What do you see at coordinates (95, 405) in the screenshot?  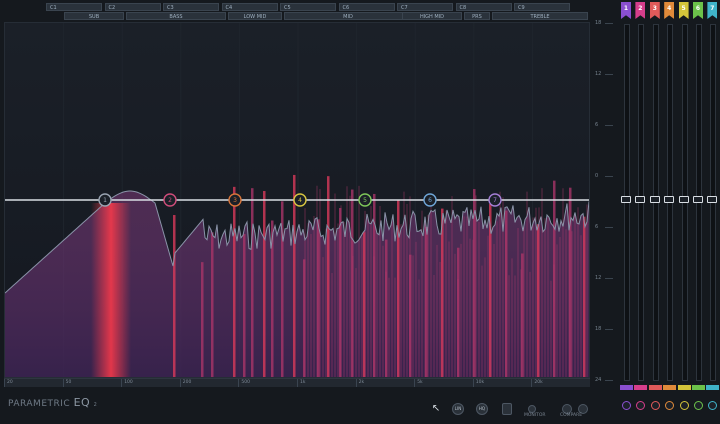 I see `product-number: 2` at bounding box center [95, 405].